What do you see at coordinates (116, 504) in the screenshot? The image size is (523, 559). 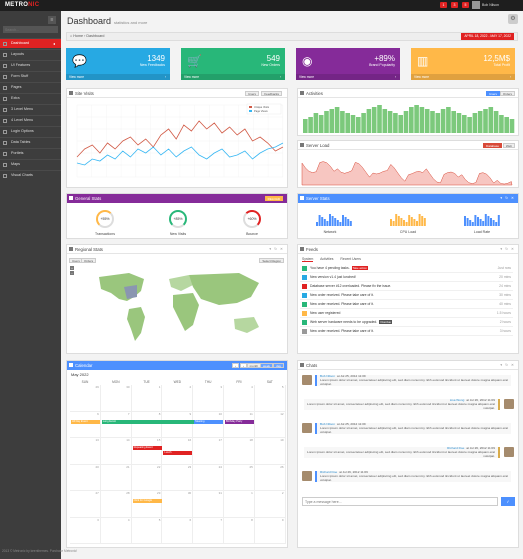 I see `calendar-day-cell: 28` at bounding box center [116, 504].